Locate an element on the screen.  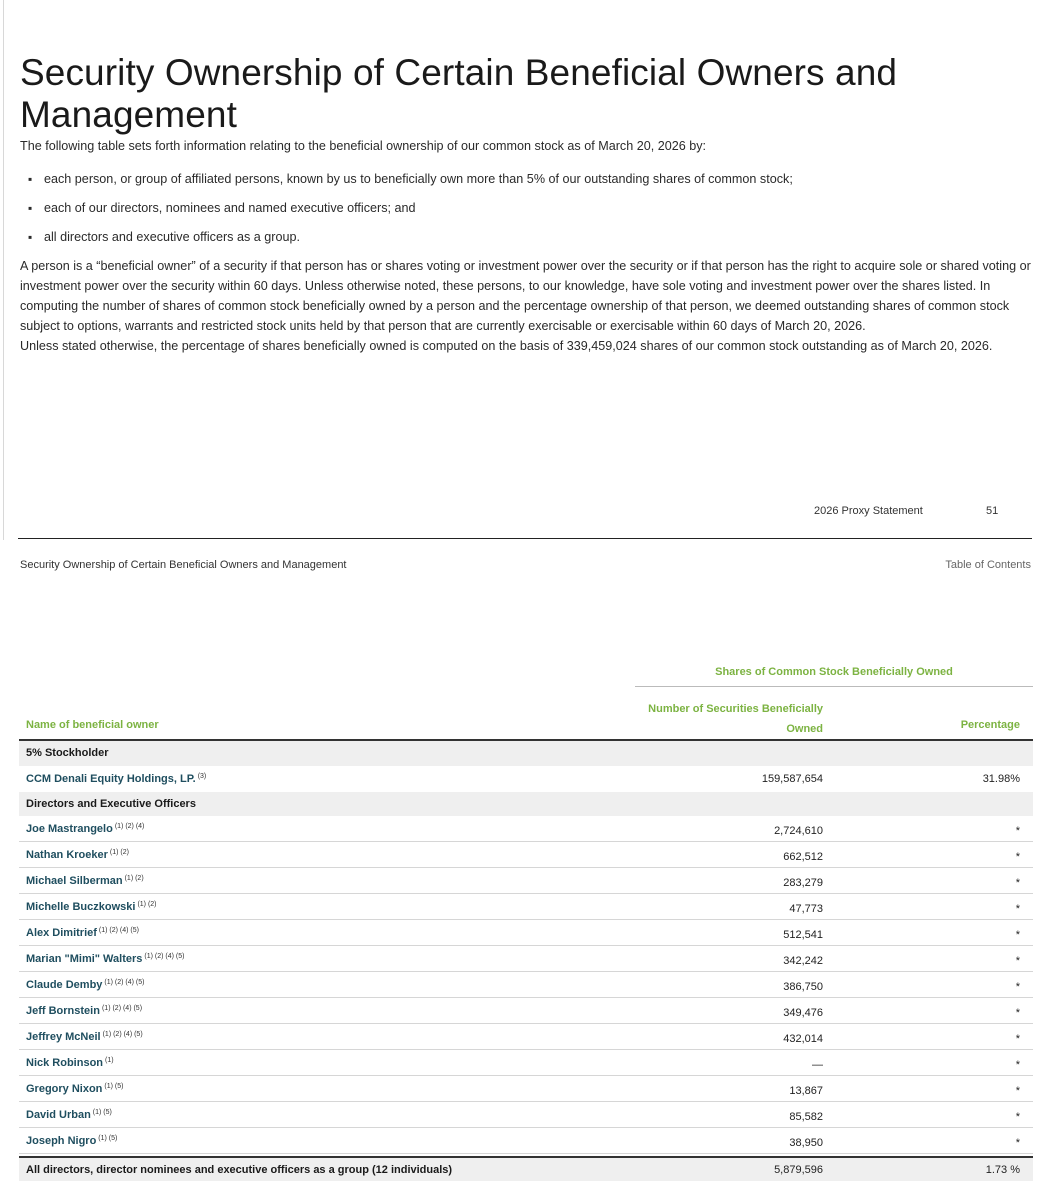
column-header-number-line2: Owned is located at coordinates (804, 729).